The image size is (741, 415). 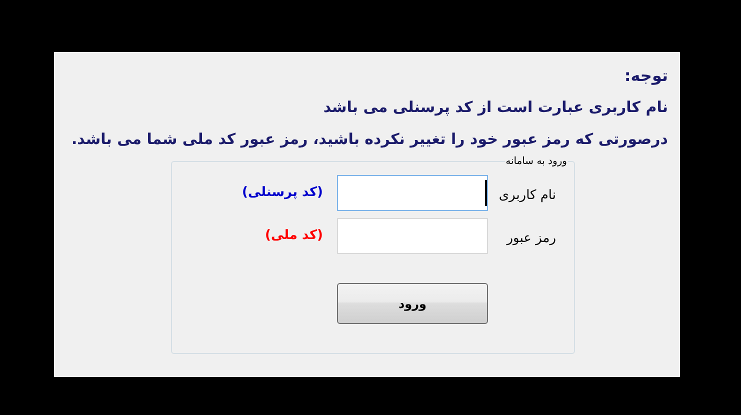 What do you see at coordinates (530, 239) in the screenshot?
I see `field-label: رمز عبور` at bounding box center [530, 239].